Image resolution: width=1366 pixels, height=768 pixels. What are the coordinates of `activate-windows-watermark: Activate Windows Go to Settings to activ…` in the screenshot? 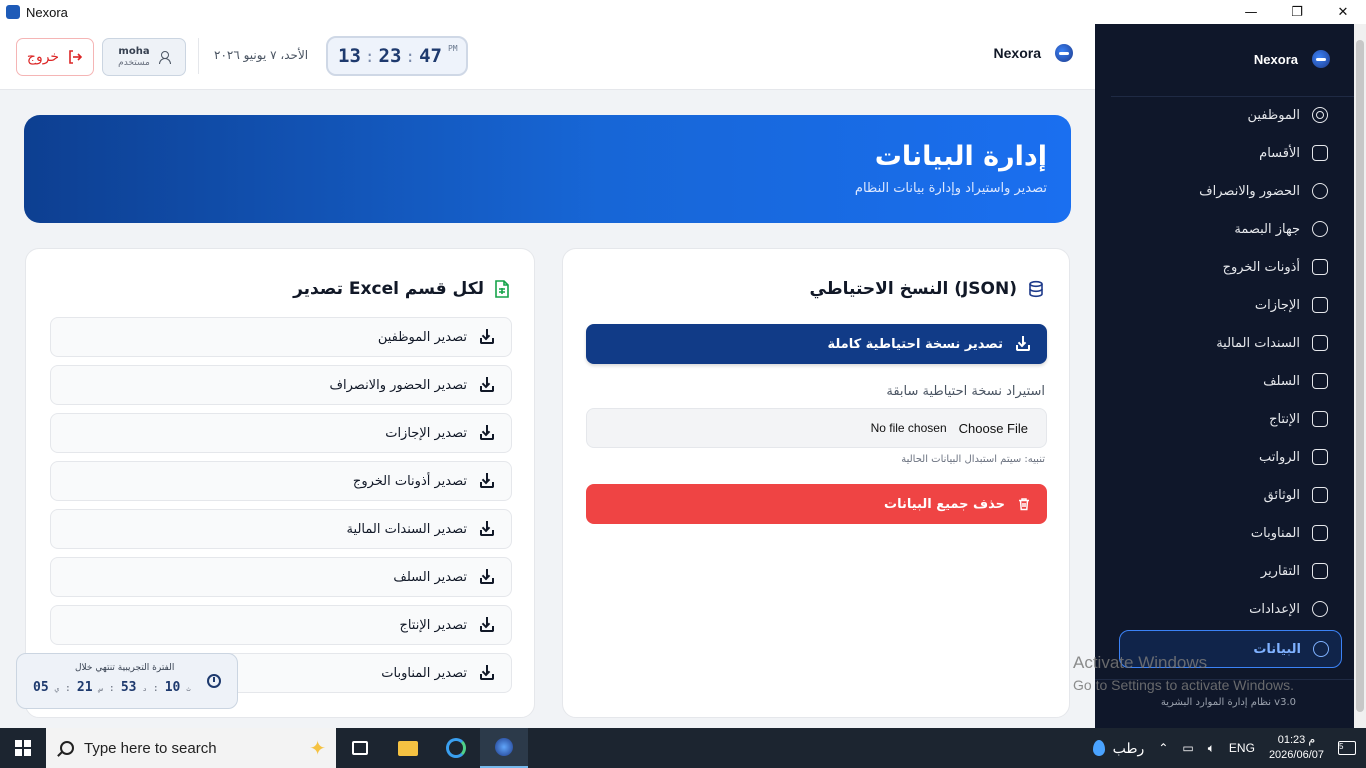 It's located at (1183, 673).